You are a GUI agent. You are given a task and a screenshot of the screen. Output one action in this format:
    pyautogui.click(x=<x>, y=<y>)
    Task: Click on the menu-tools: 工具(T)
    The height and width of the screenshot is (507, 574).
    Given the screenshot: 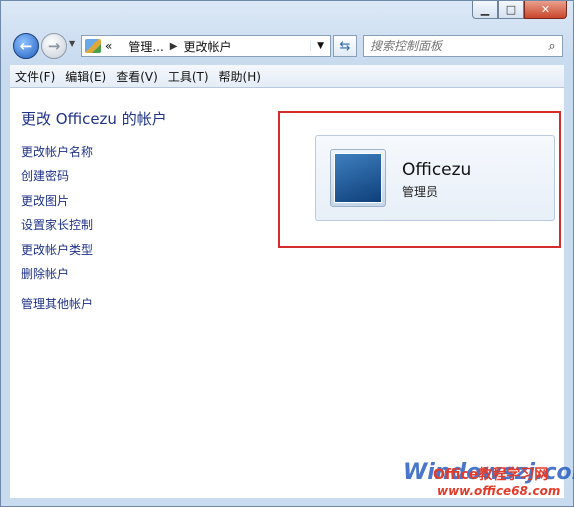 What is the action you would take?
    pyautogui.click(x=188, y=76)
    